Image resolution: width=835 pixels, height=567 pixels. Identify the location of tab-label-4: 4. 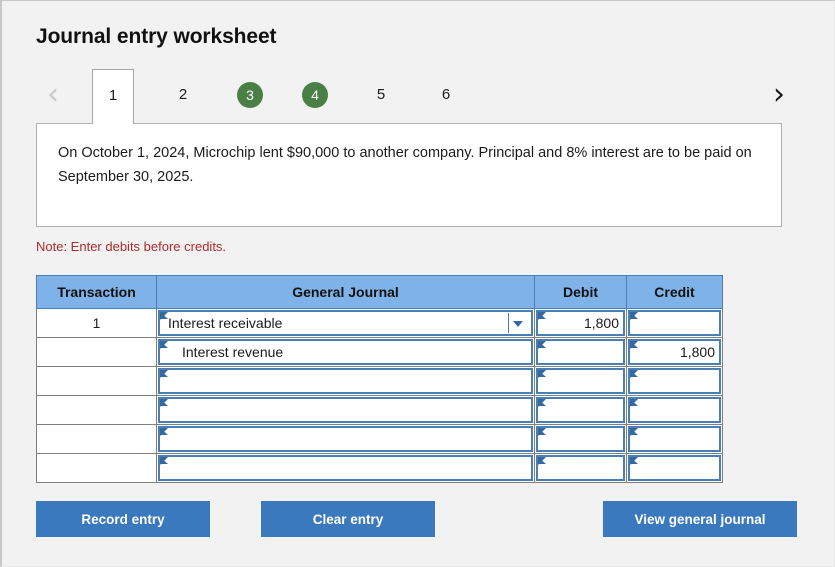
(315, 95).